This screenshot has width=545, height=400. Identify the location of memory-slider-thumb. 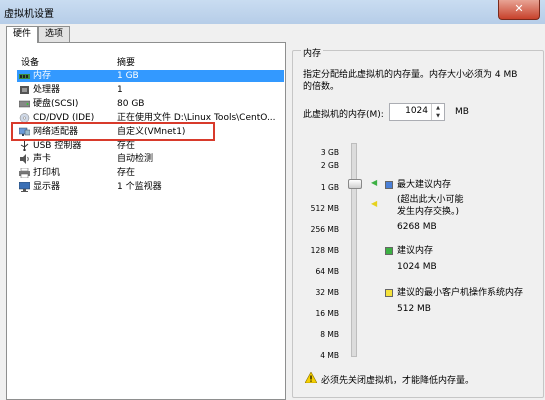
(355, 184).